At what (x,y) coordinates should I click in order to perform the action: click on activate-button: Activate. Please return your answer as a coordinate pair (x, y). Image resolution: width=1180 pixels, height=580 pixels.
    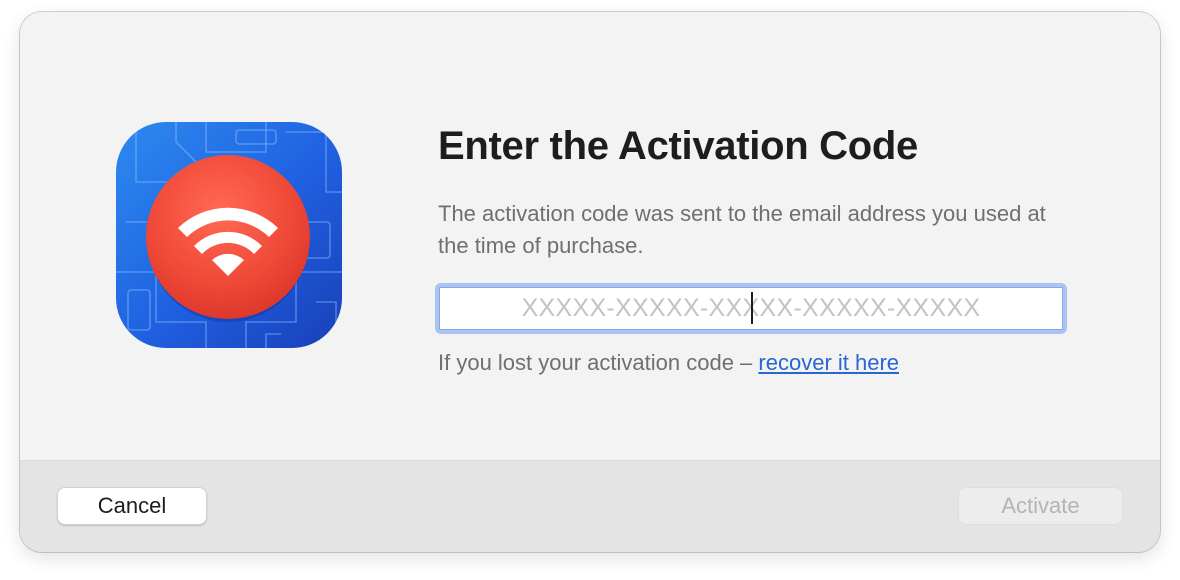
    Looking at the image, I should click on (1040, 506).